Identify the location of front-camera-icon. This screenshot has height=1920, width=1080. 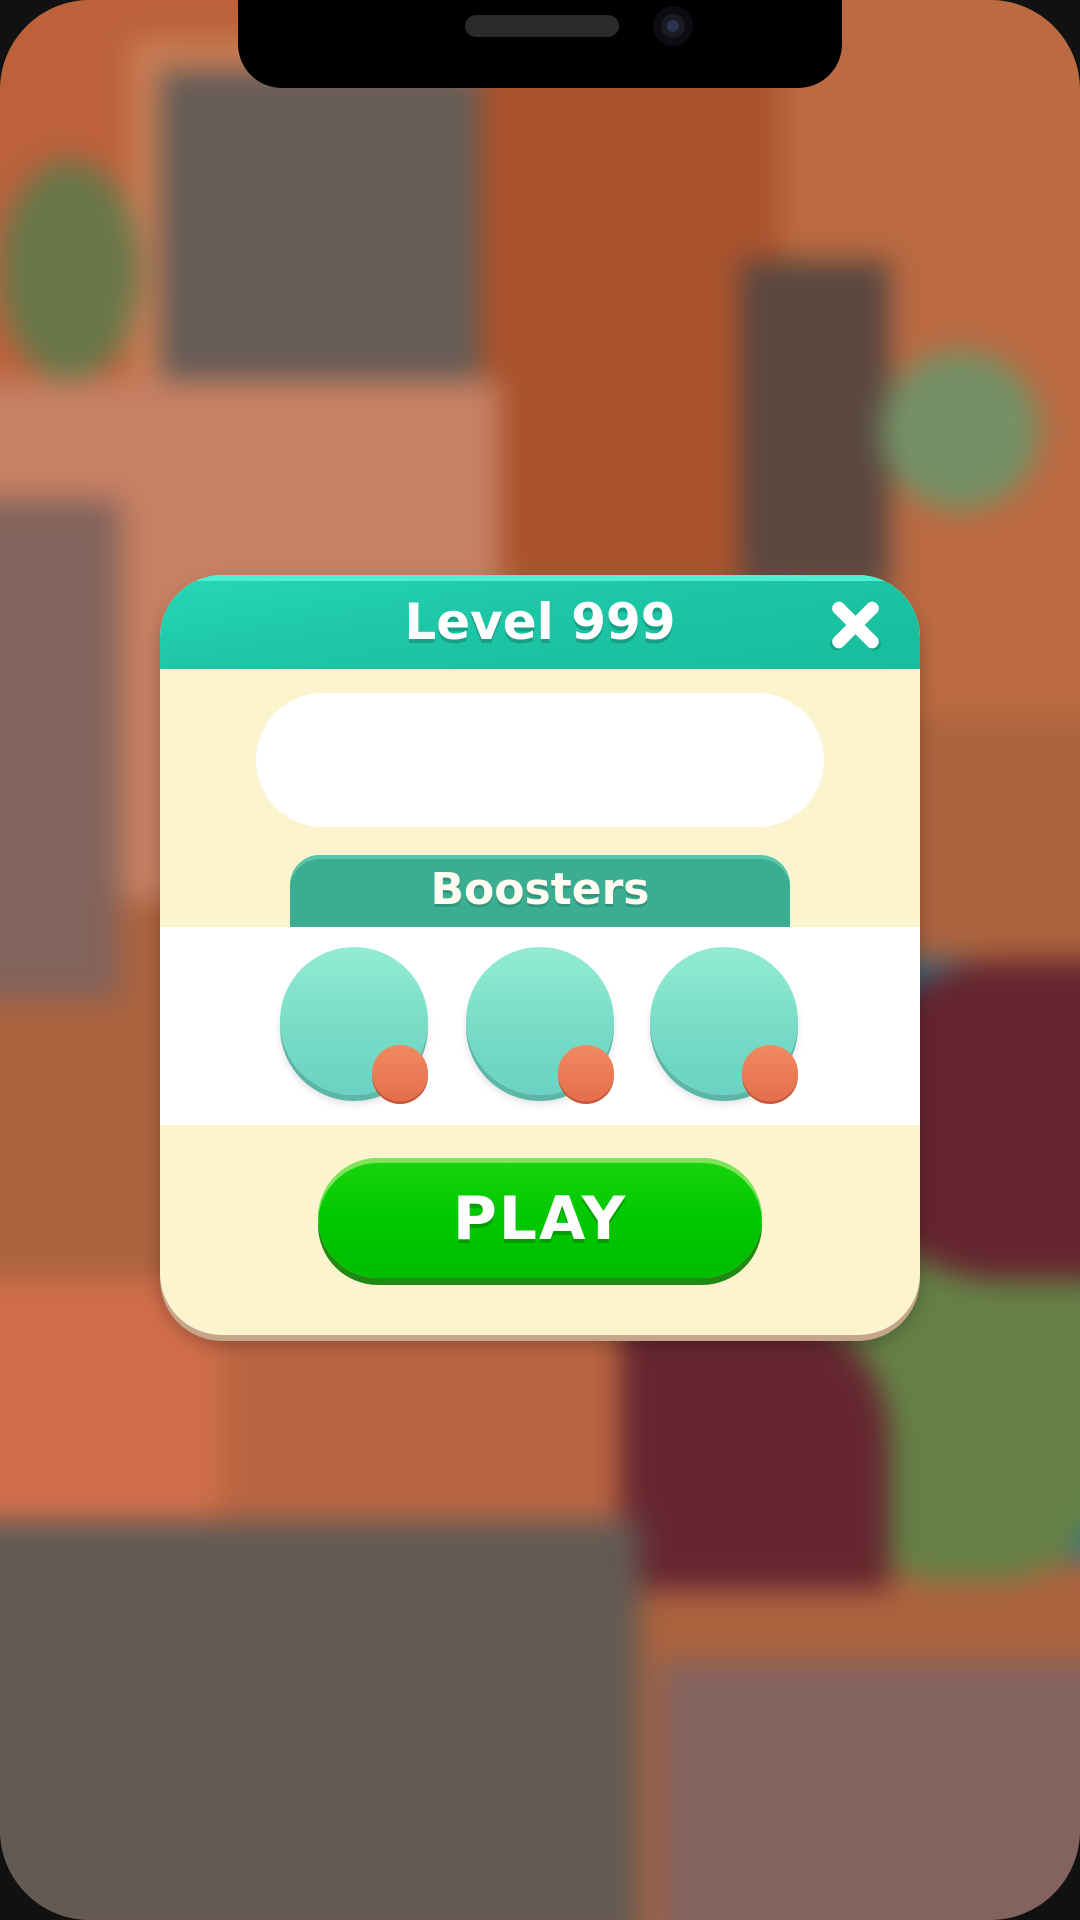
(673, 26).